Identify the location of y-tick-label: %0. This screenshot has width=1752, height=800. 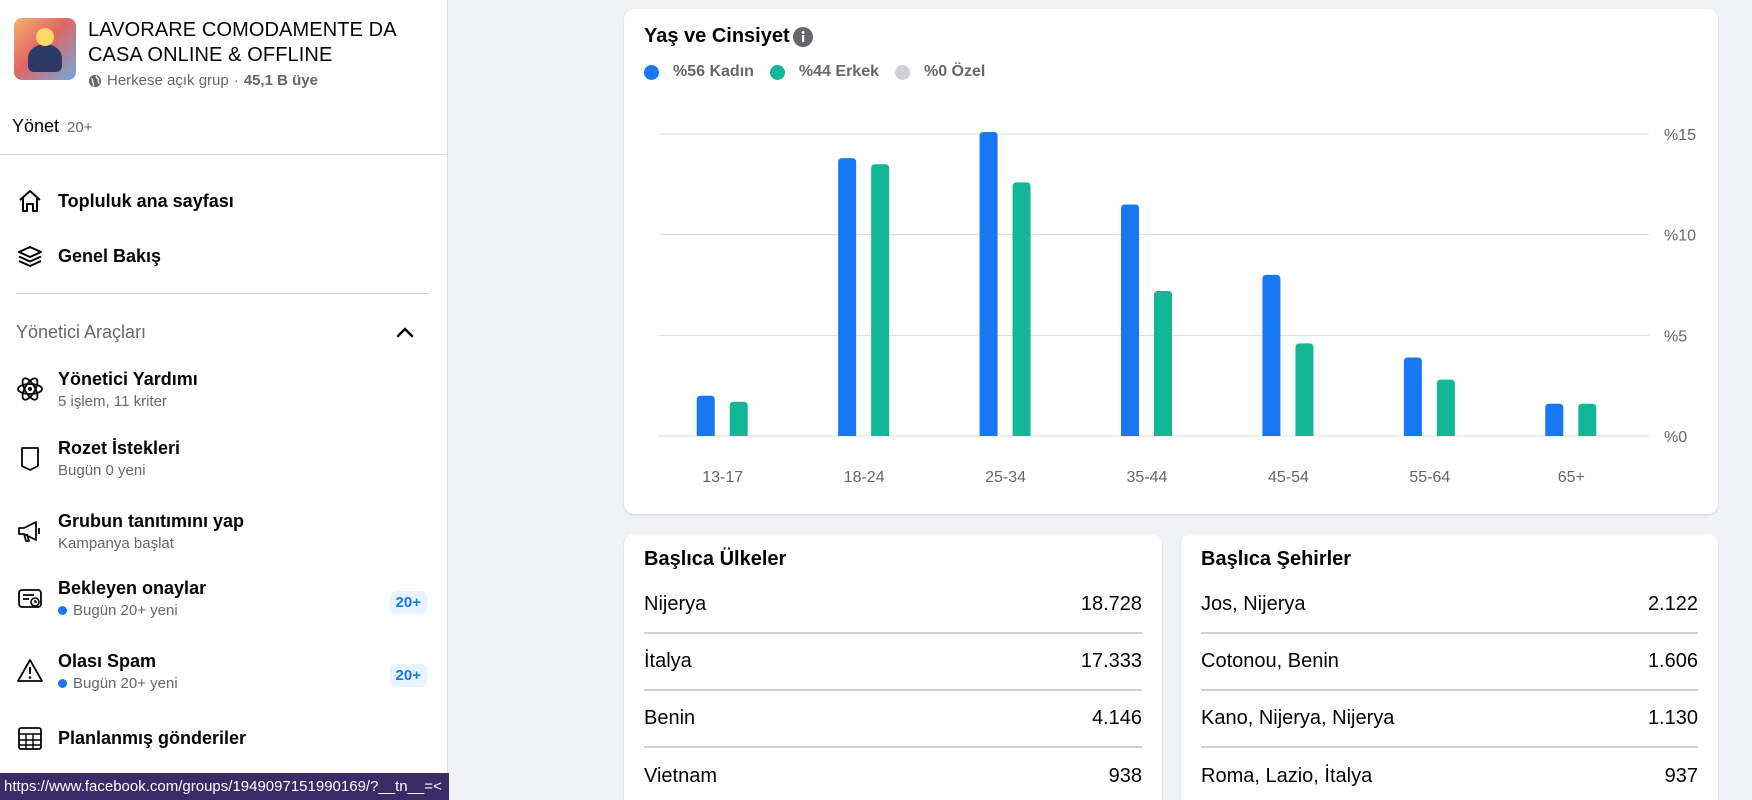
(1675, 437).